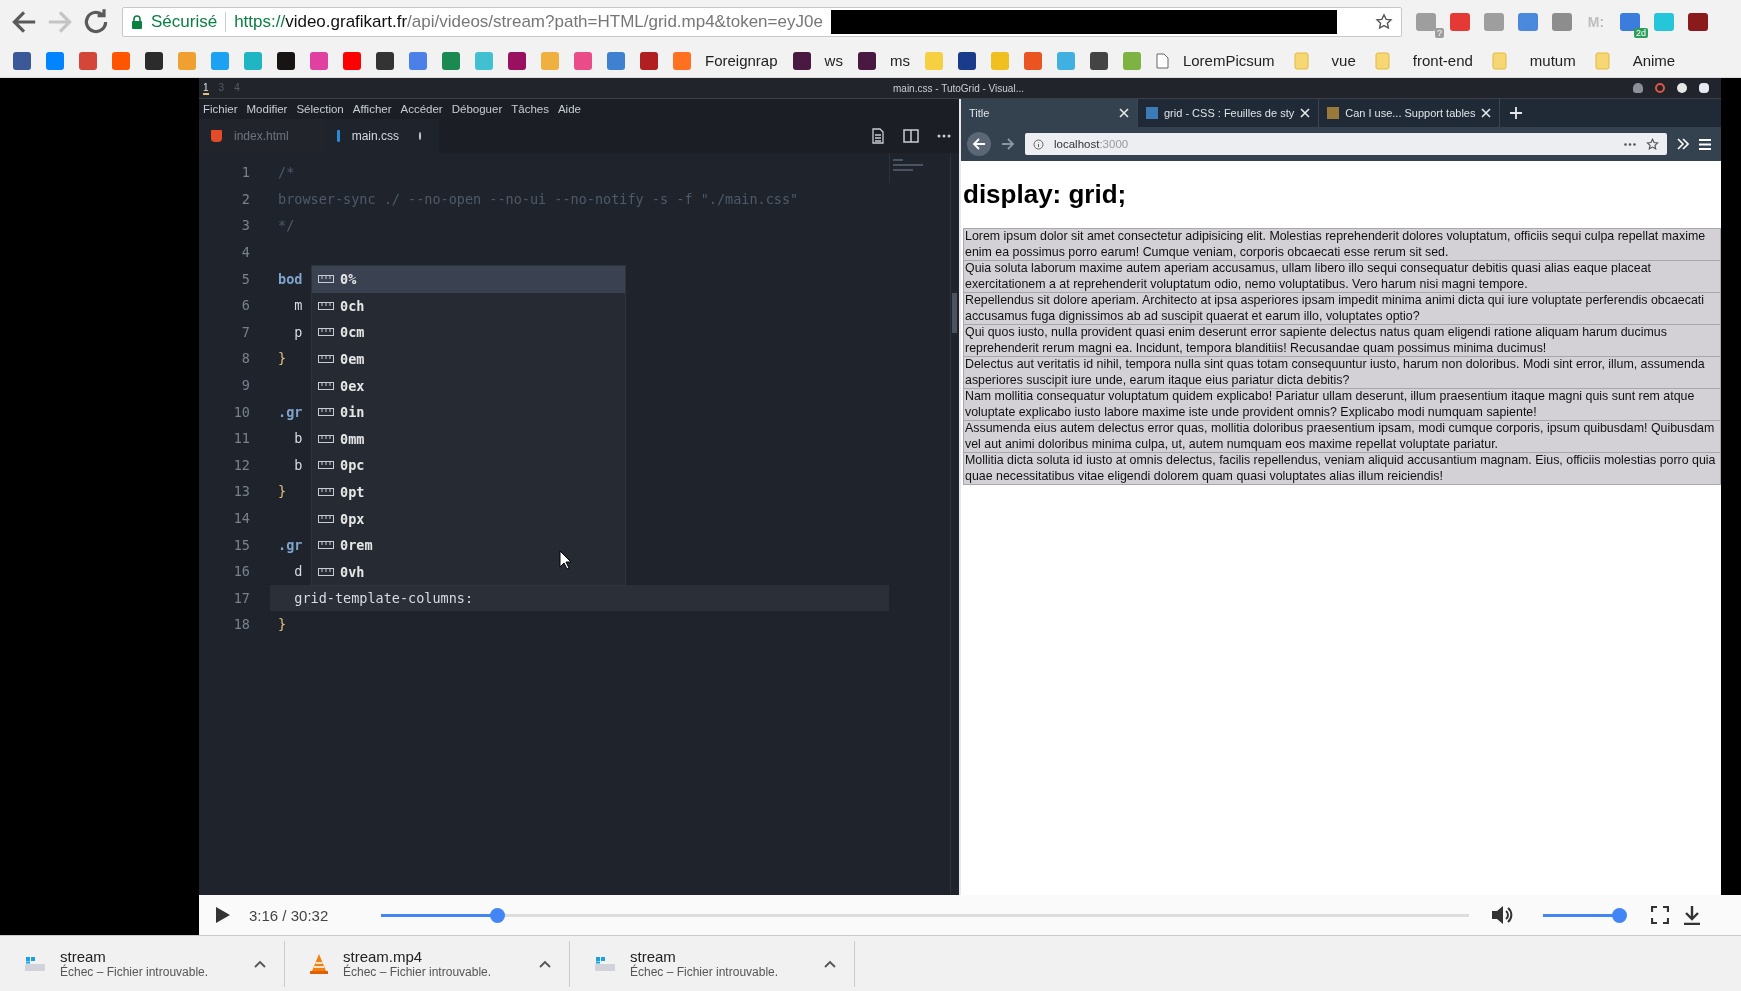 This screenshot has height=991, width=1741. What do you see at coordinates (286, 226) in the screenshot?
I see `code-line: */` at bounding box center [286, 226].